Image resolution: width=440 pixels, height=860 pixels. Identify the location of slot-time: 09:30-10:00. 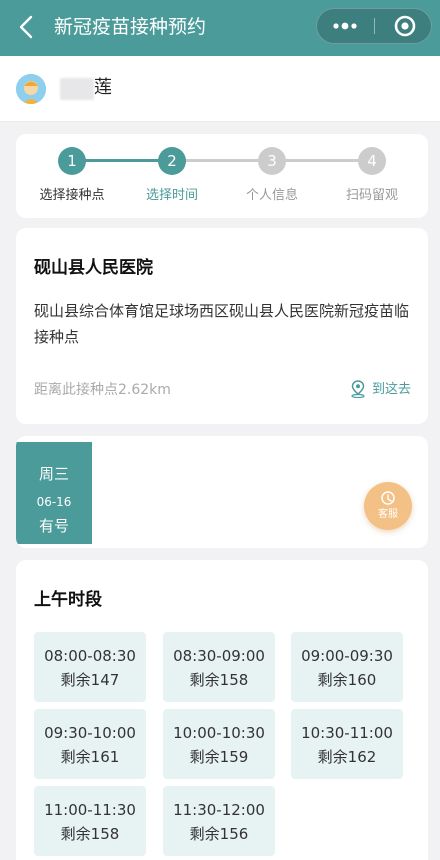
(90, 733).